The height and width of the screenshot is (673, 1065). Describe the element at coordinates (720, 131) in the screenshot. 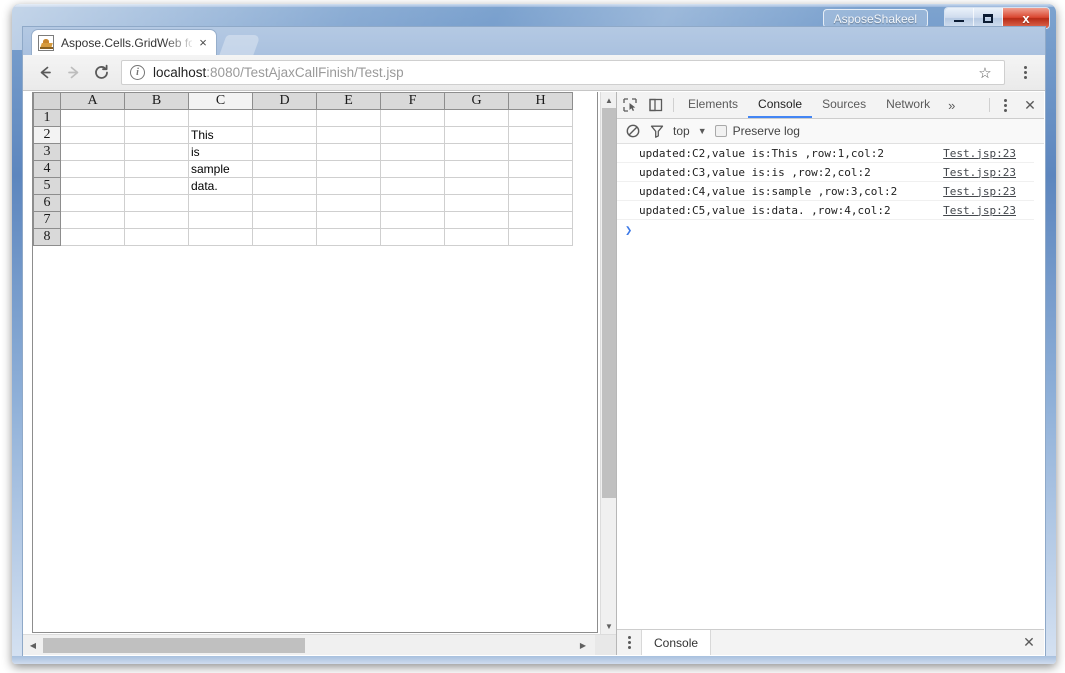

I see `checkbox-box` at that location.